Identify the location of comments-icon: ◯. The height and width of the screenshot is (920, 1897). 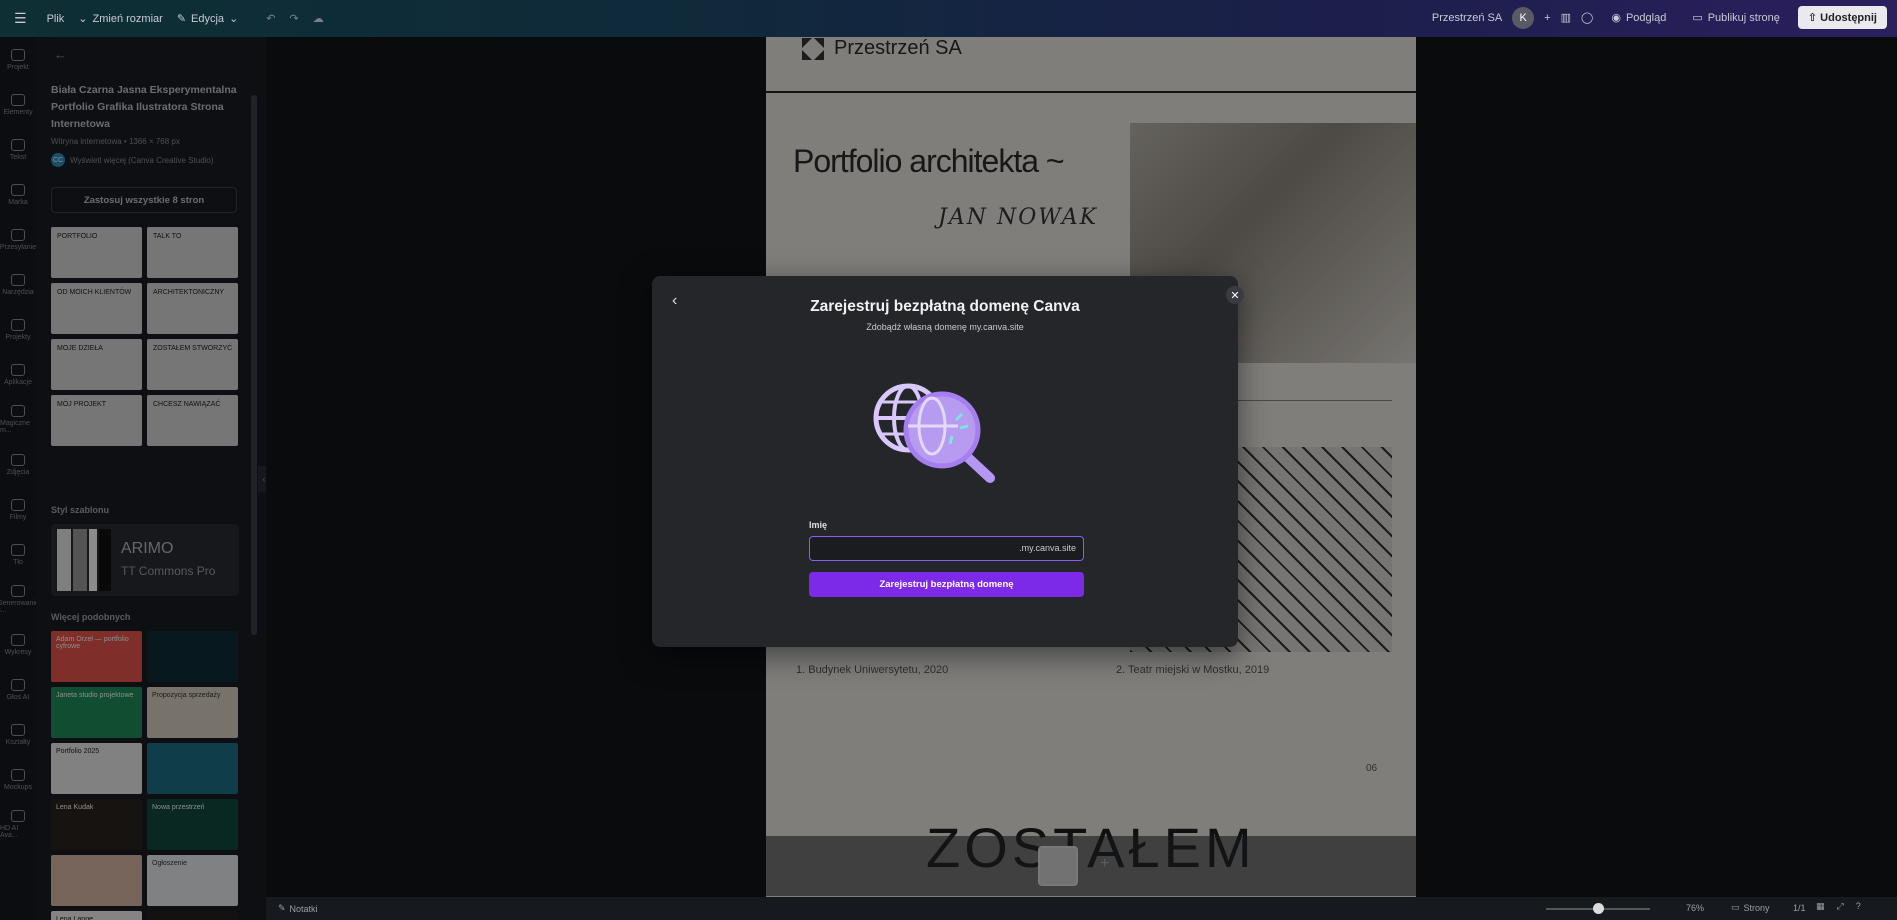
(1587, 17).